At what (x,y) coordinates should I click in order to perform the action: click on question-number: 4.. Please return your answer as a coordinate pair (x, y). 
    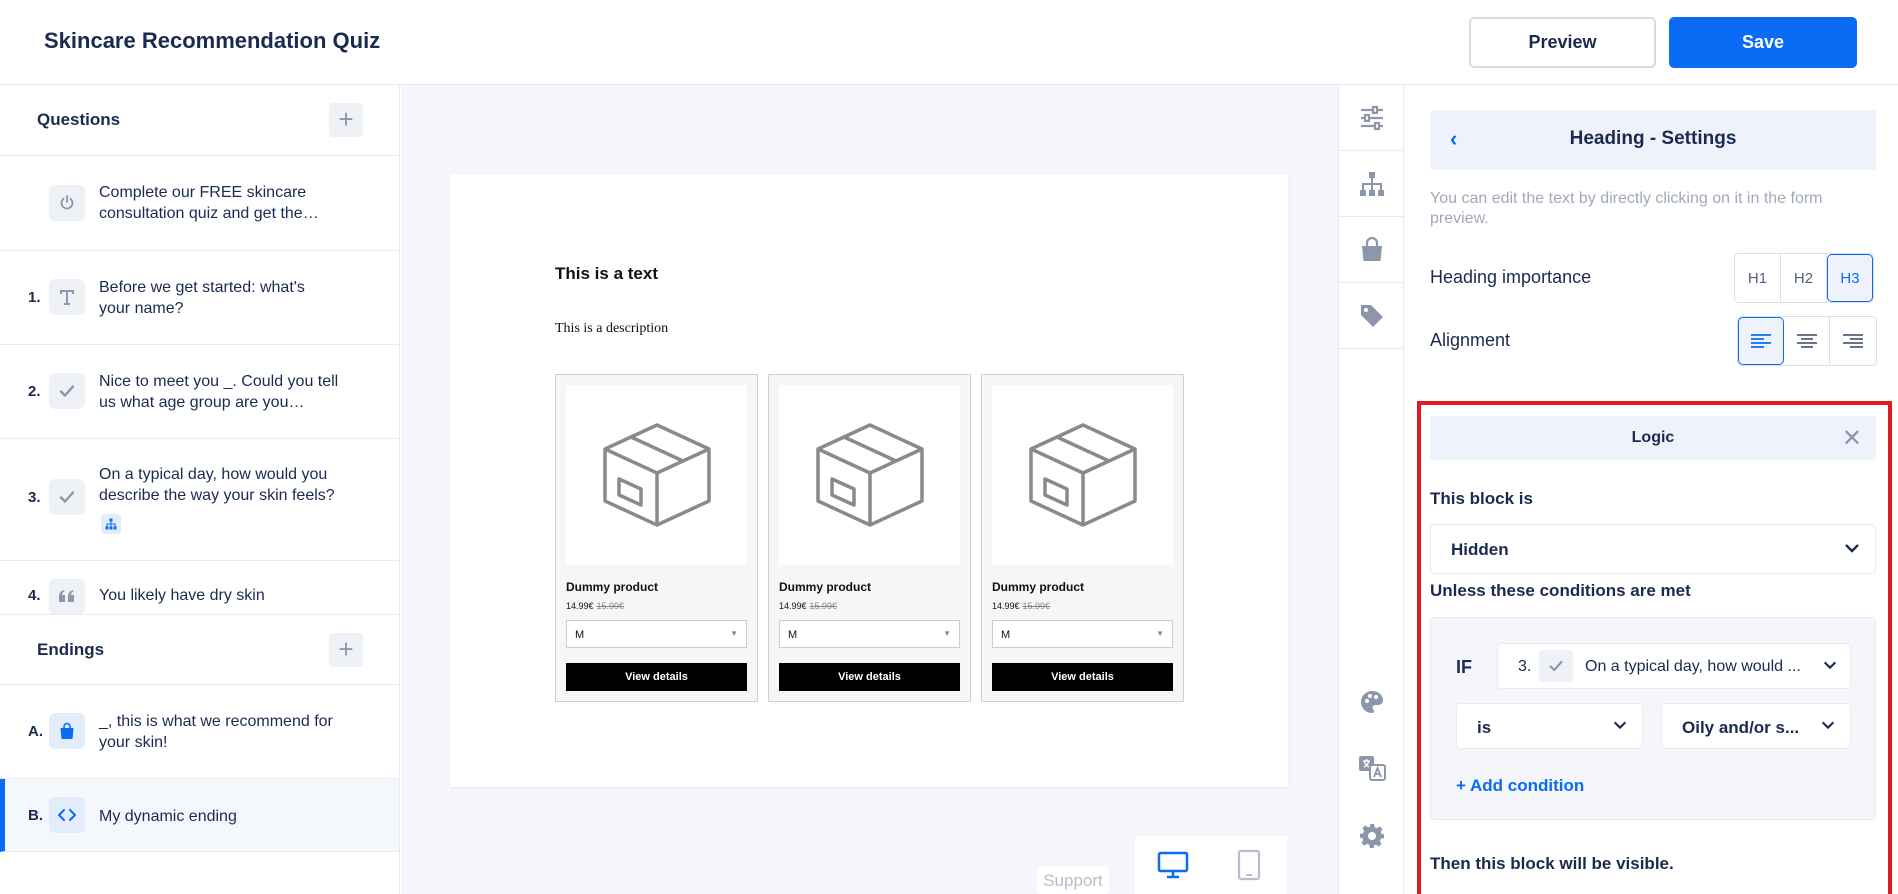
    Looking at the image, I should click on (34, 595).